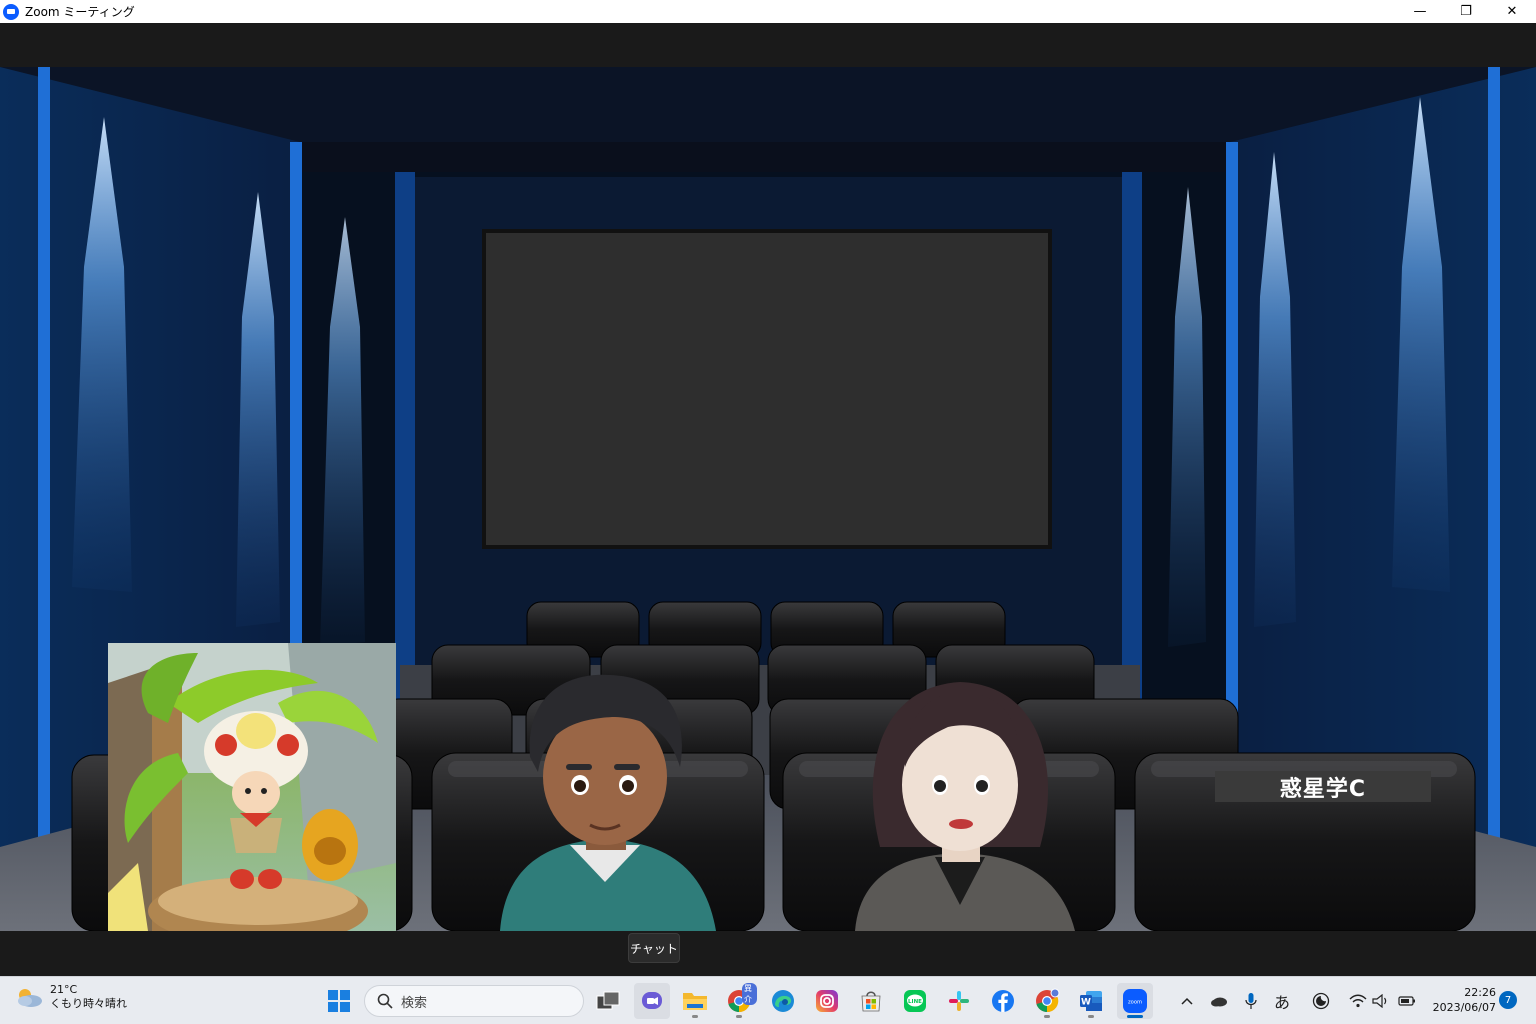  I want to click on participant-video-tile, so click(252, 787).